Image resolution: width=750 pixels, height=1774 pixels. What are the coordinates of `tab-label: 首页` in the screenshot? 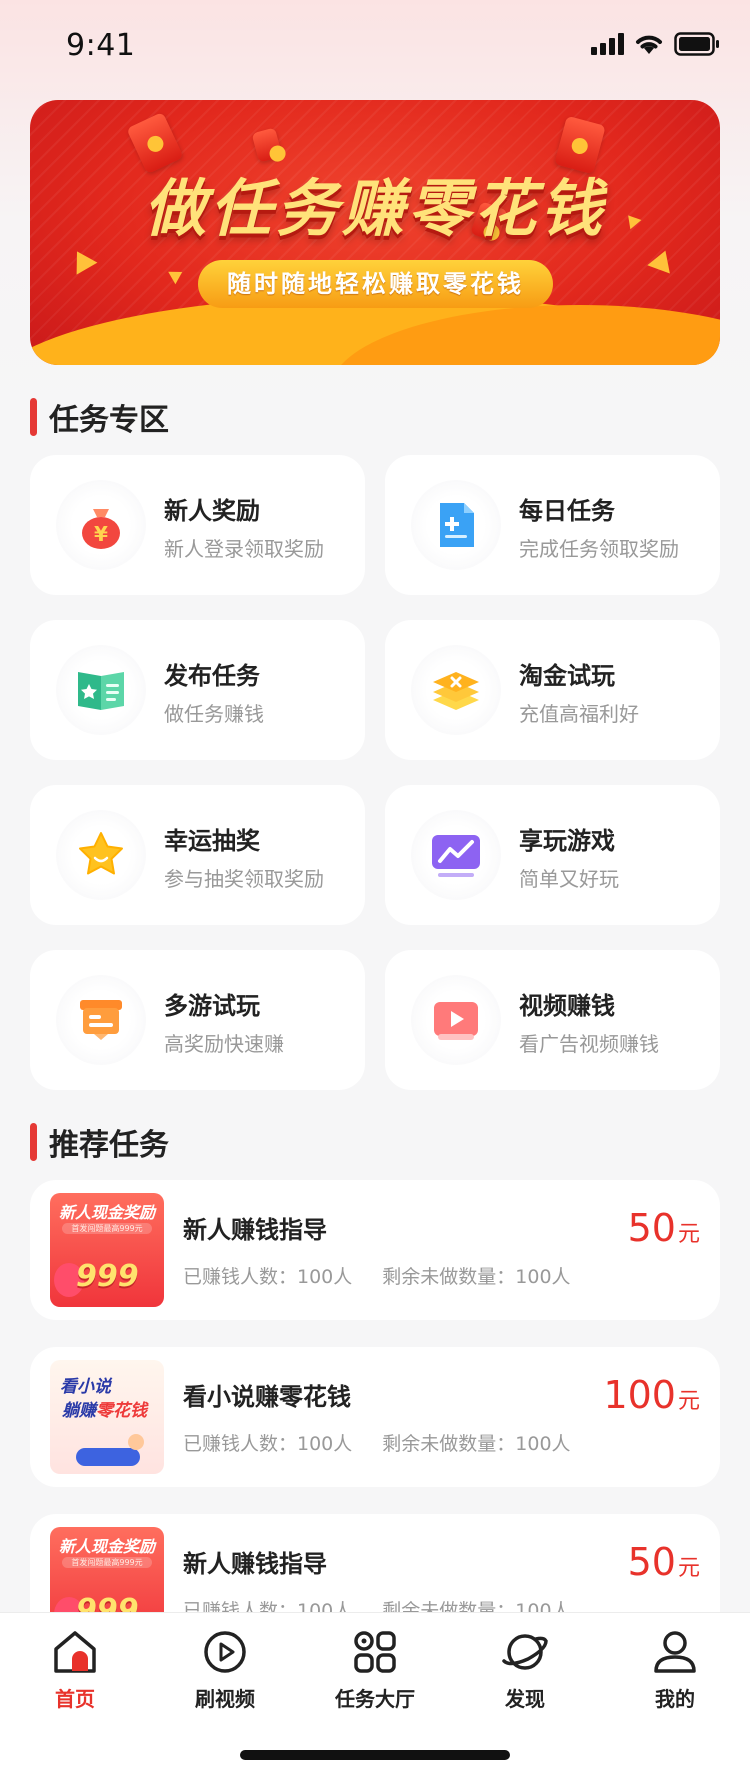 It's located at (75, 1699).